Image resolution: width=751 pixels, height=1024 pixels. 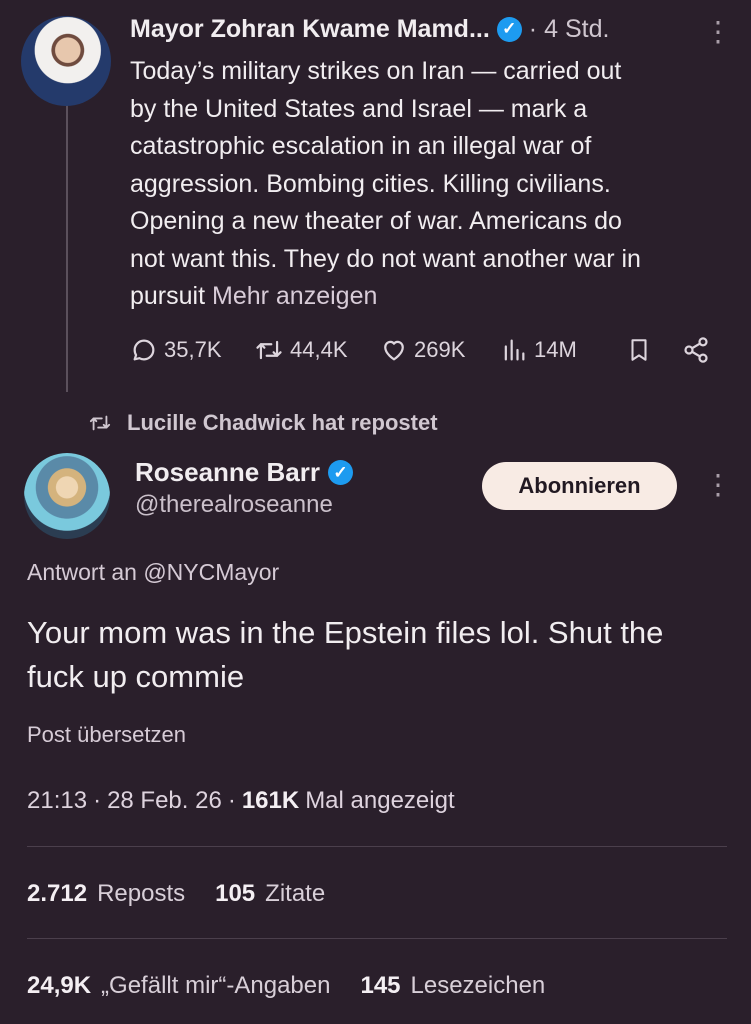 What do you see at coordinates (215, 986) in the screenshot?
I see `likes-label: „Gefällt mir“-Angaben` at bounding box center [215, 986].